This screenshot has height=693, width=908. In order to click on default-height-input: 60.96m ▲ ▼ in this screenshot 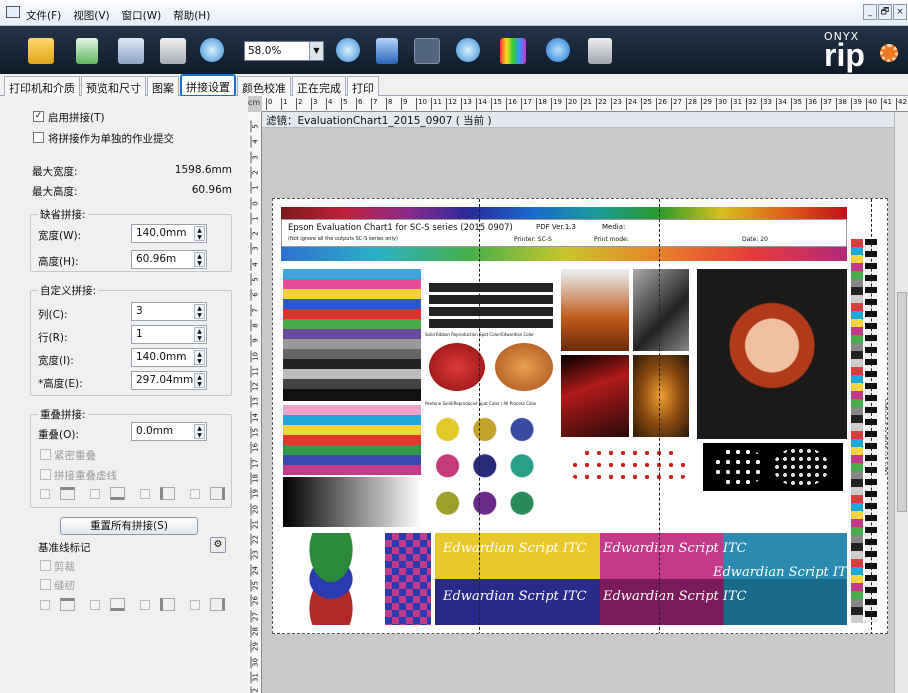, I will do `click(169, 259)`.